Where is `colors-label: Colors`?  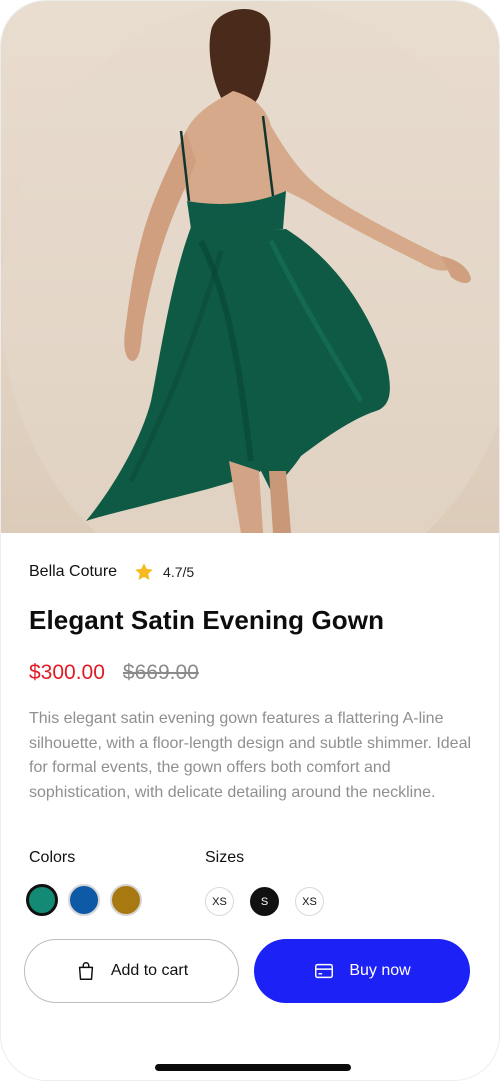
colors-label: Colors is located at coordinates (52, 857).